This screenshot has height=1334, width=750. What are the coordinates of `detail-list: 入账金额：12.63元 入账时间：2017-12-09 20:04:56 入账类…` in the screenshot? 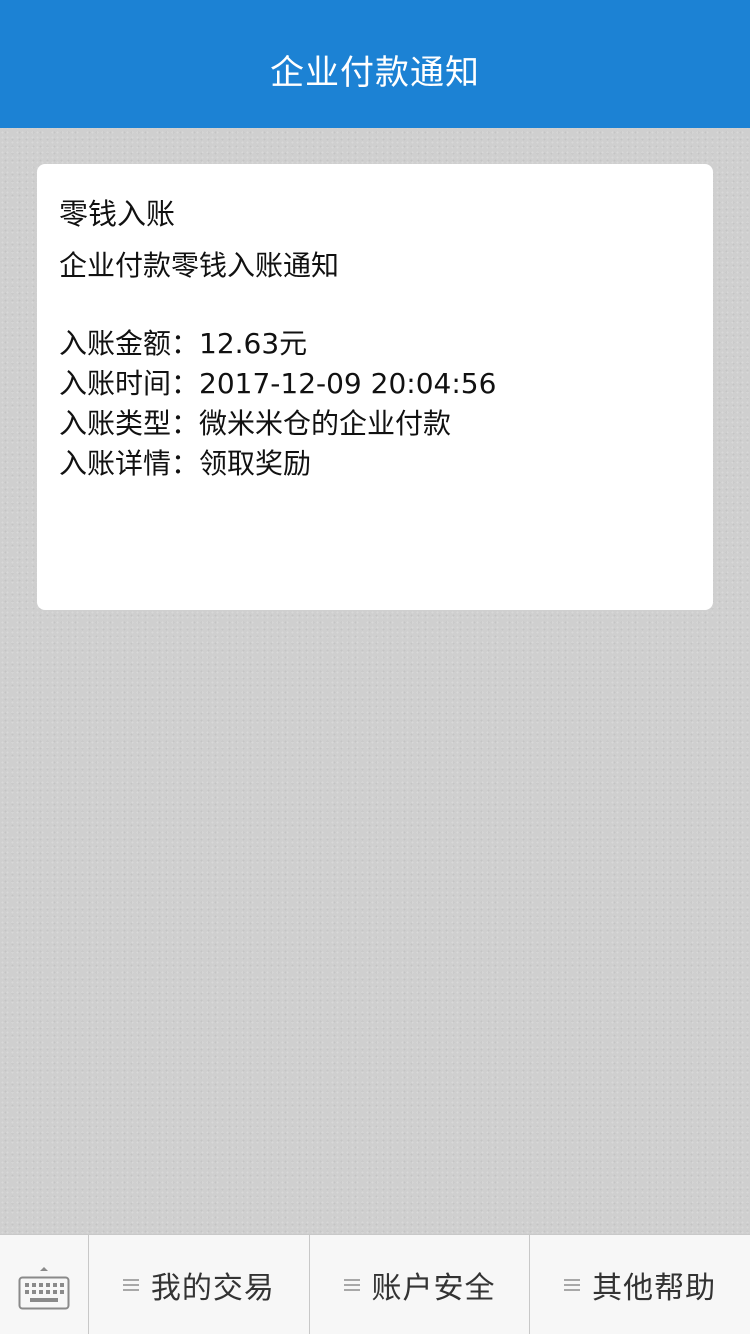 It's located at (375, 404).